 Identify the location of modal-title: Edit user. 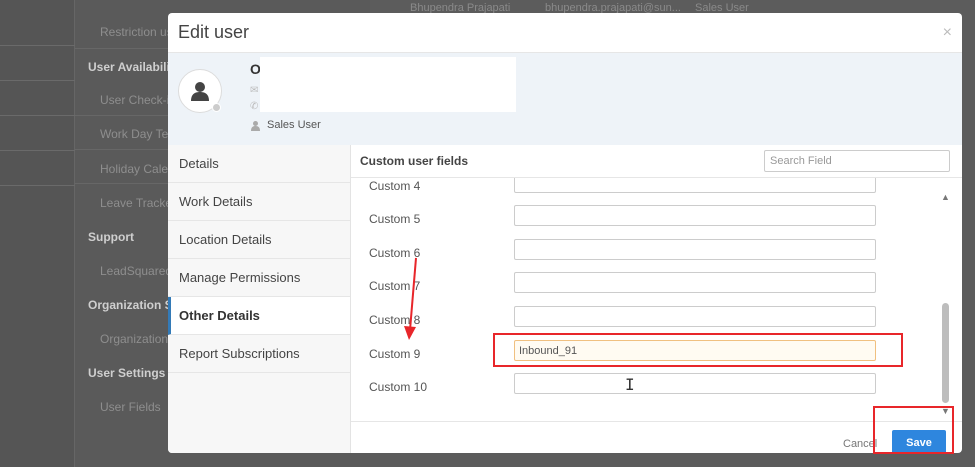
(214, 32).